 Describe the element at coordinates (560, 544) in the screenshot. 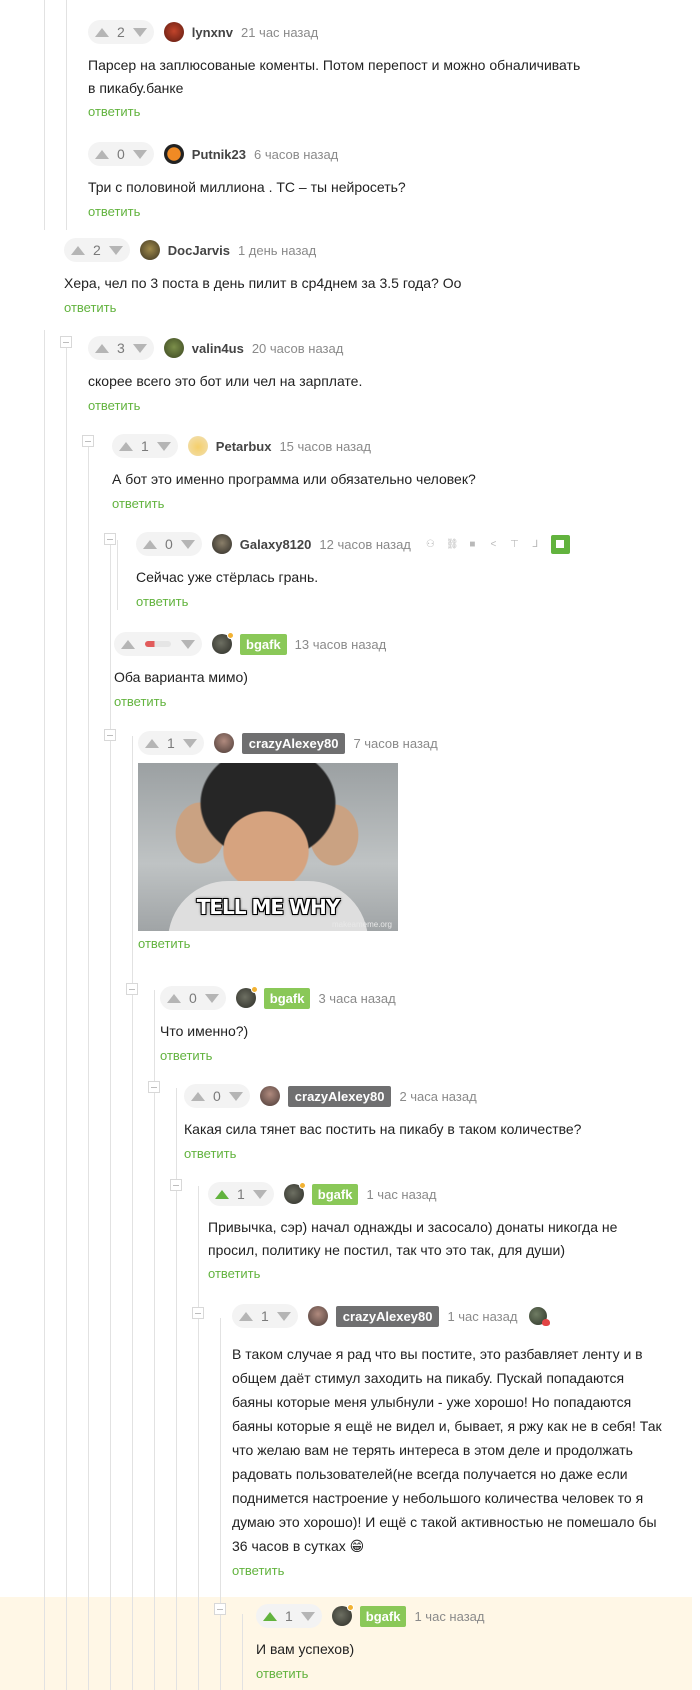

I see `flag-icon` at that location.